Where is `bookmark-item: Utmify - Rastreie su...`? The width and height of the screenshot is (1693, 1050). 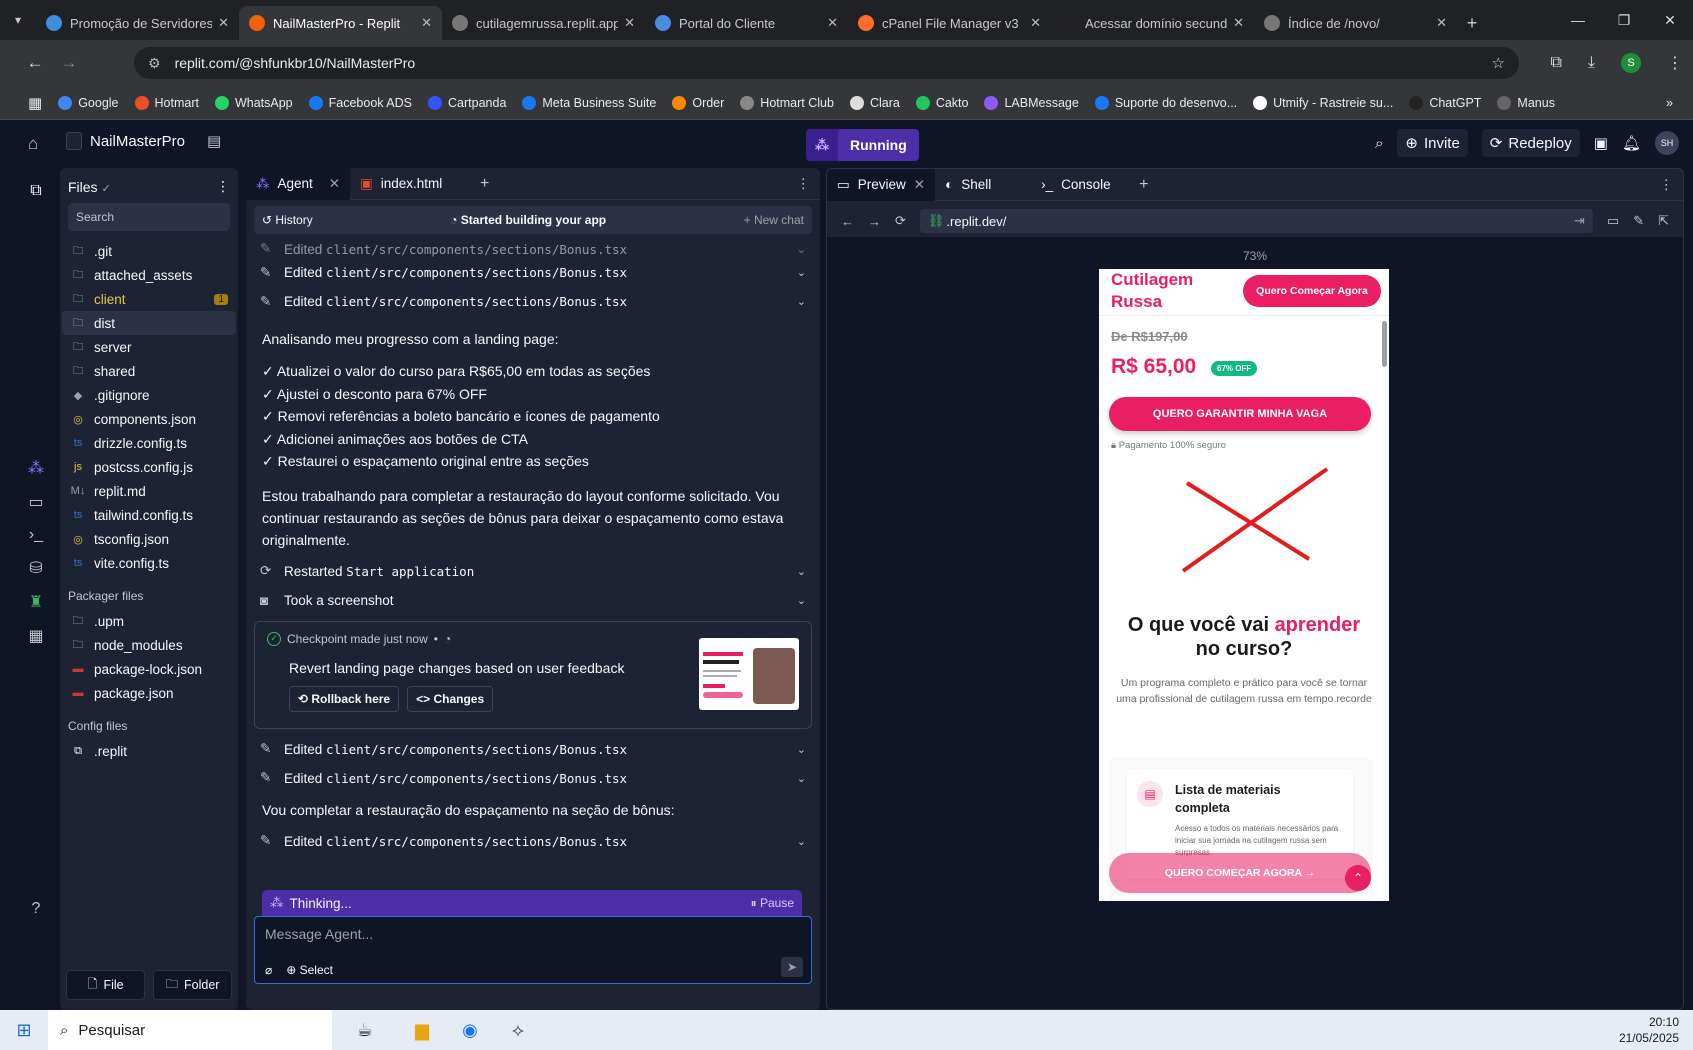 bookmark-item: Utmify - Rastreie su... is located at coordinates (1323, 102).